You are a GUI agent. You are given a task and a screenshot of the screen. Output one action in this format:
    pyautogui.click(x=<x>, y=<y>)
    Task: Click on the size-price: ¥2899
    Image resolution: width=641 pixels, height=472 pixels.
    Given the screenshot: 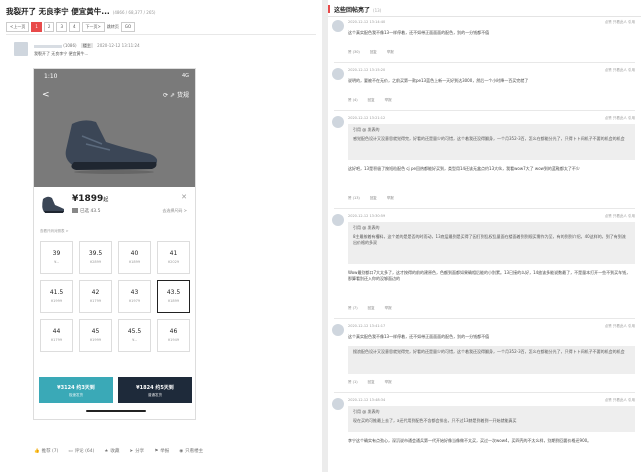 What is the action you would take?
    pyautogui.click(x=95, y=262)
    